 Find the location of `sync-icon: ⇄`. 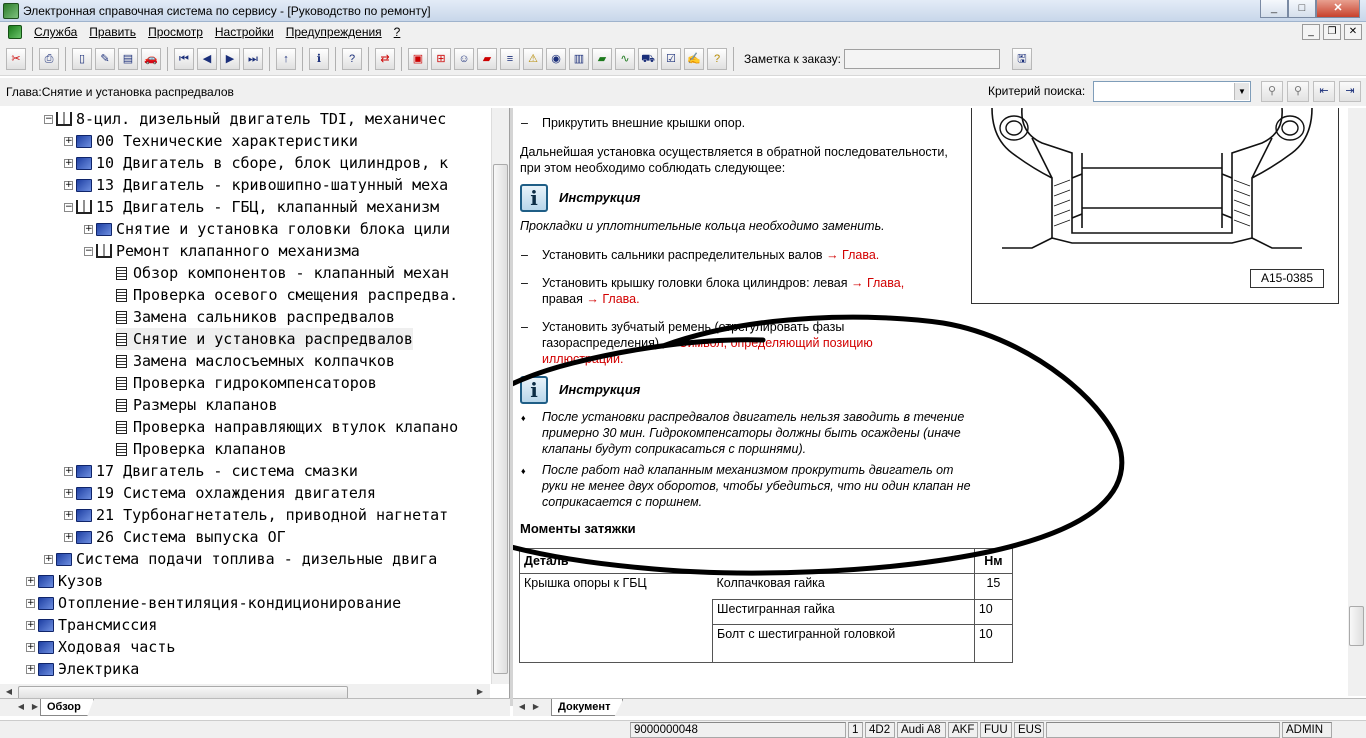

sync-icon: ⇄ is located at coordinates (385, 58).